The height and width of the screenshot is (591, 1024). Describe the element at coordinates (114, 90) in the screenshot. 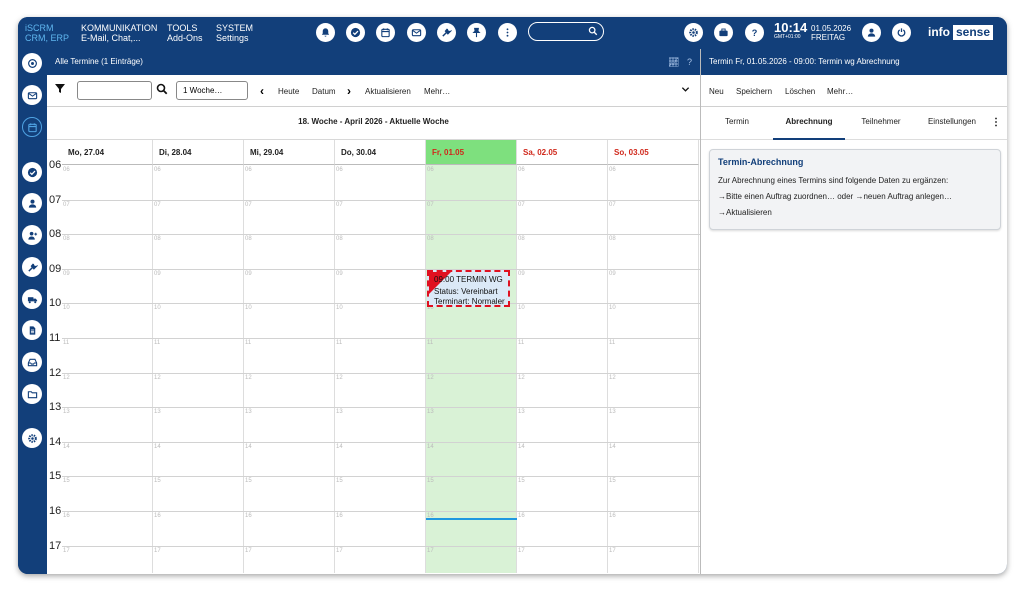

I see `filter-input` at that location.